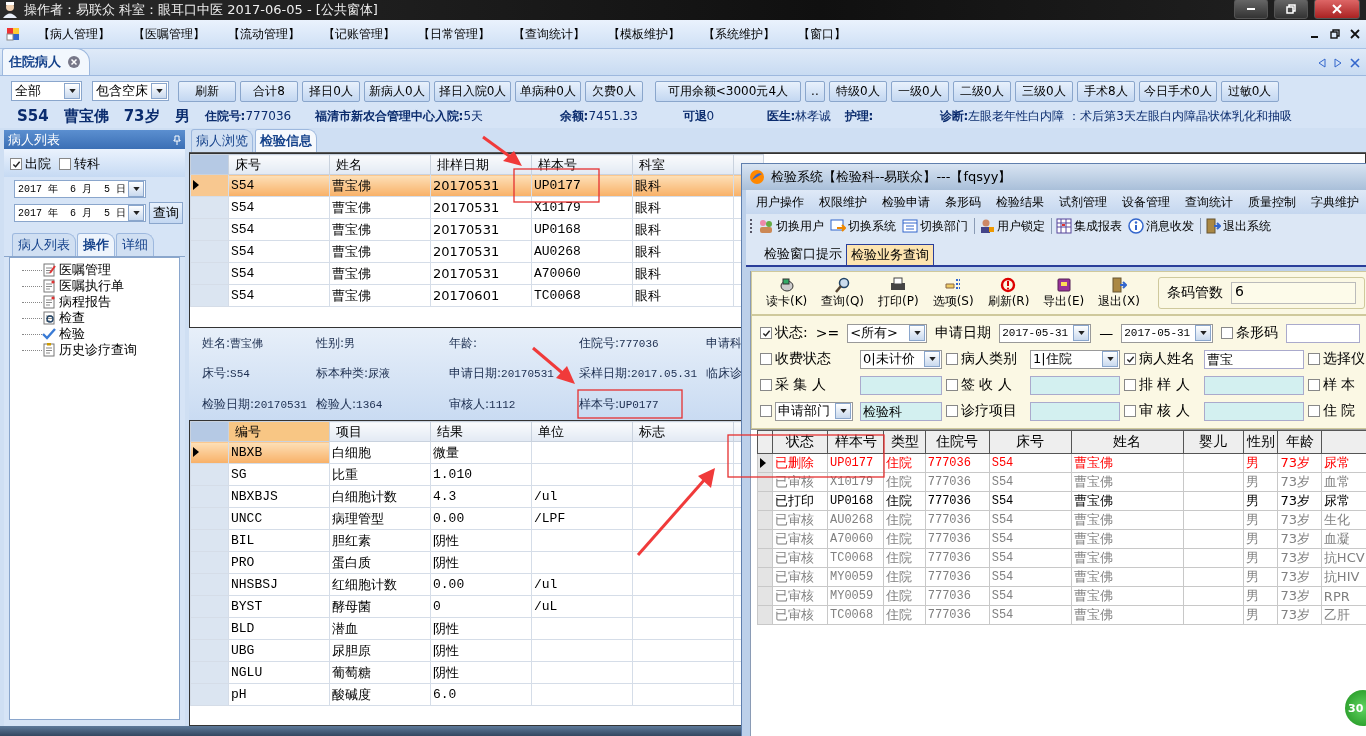 This screenshot has height=736, width=1366. What do you see at coordinates (481, 164) in the screenshot?
I see `column-header: 排样日期` at bounding box center [481, 164].